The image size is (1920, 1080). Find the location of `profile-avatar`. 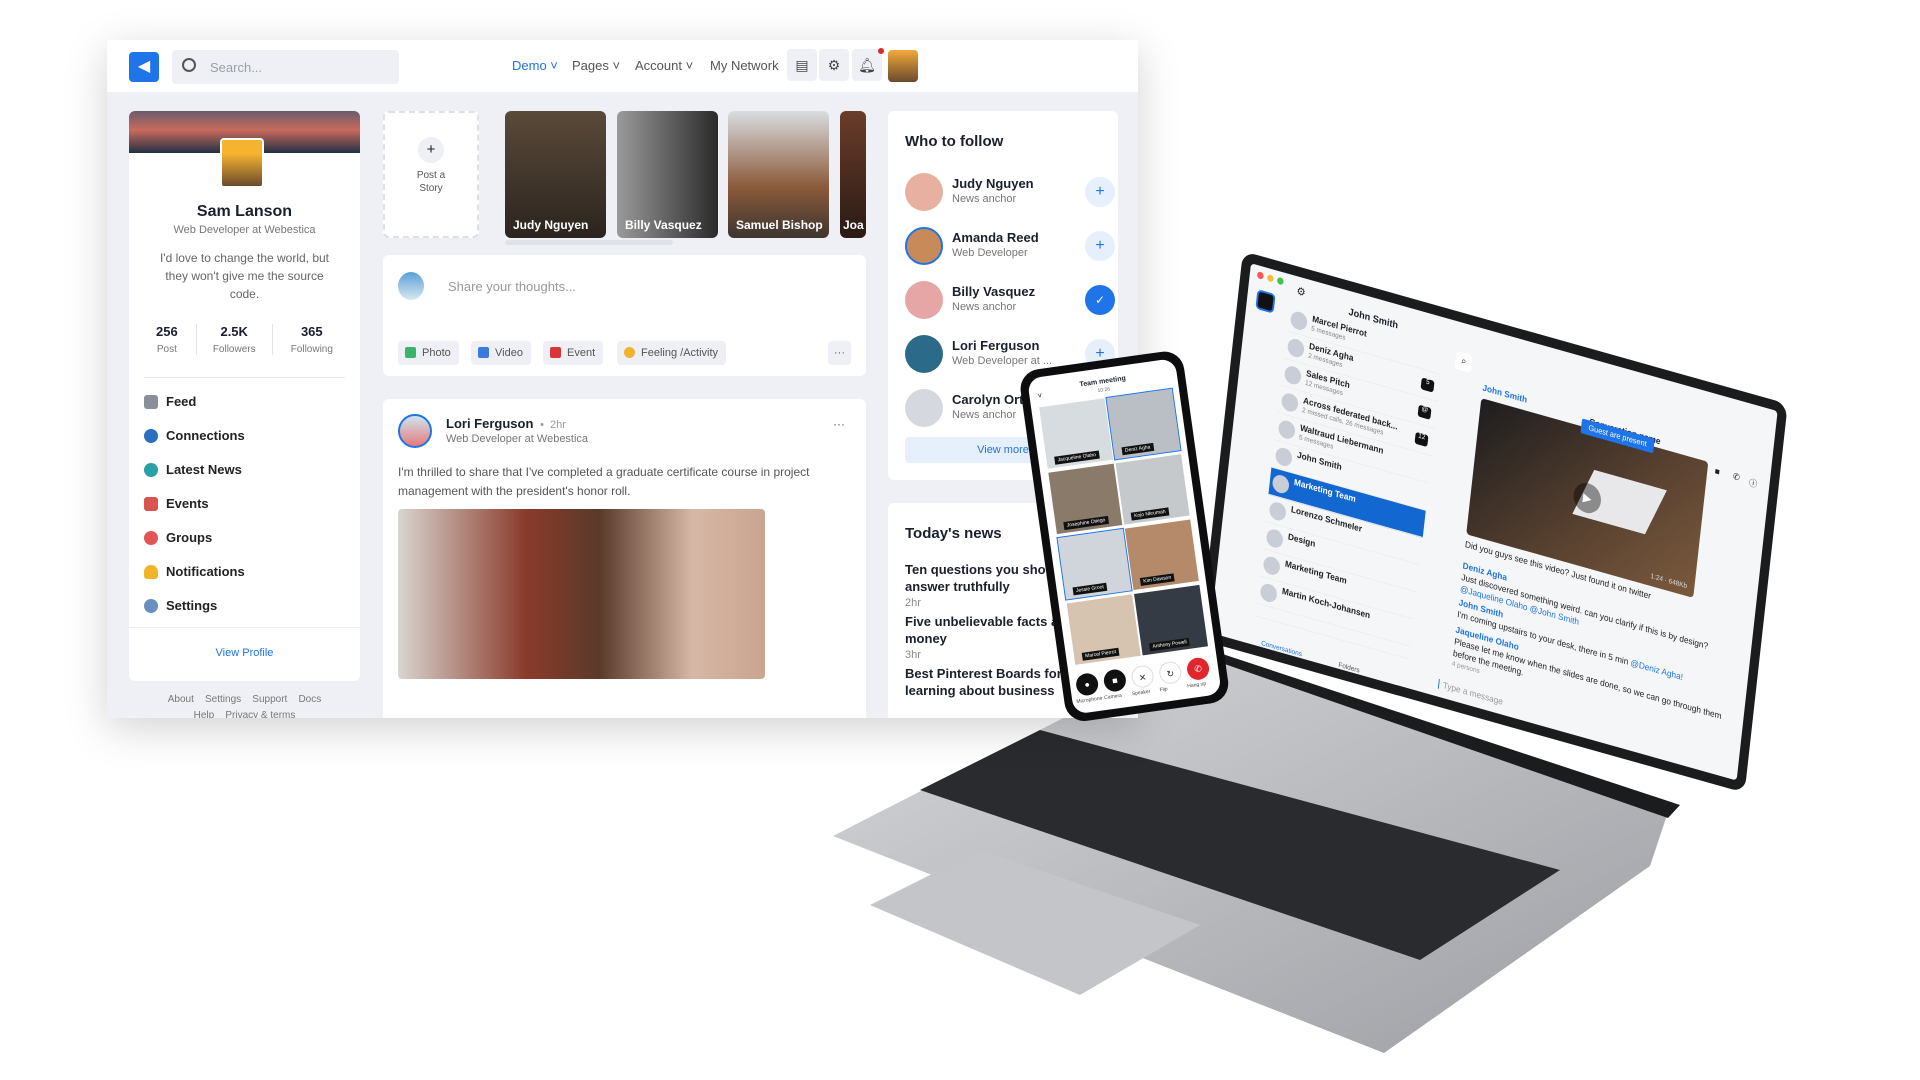

profile-avatar is located at coordinates (242, 163).